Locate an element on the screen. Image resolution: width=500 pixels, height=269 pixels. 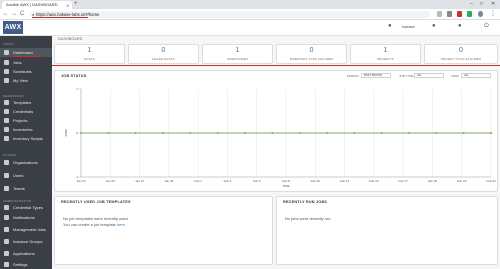
job-status-title: JOB STATUS is located at coordinates (74, 76).